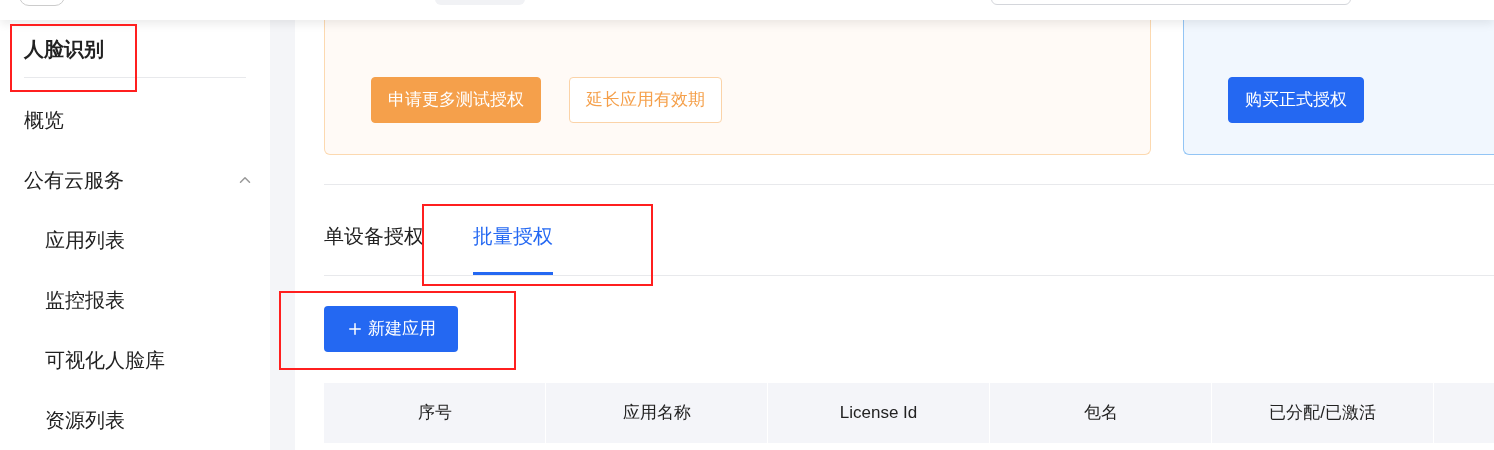 The width and height of the screenshot is (1494, 450). I want to click on sidebar-item: 应用列表, so click(85, 240).